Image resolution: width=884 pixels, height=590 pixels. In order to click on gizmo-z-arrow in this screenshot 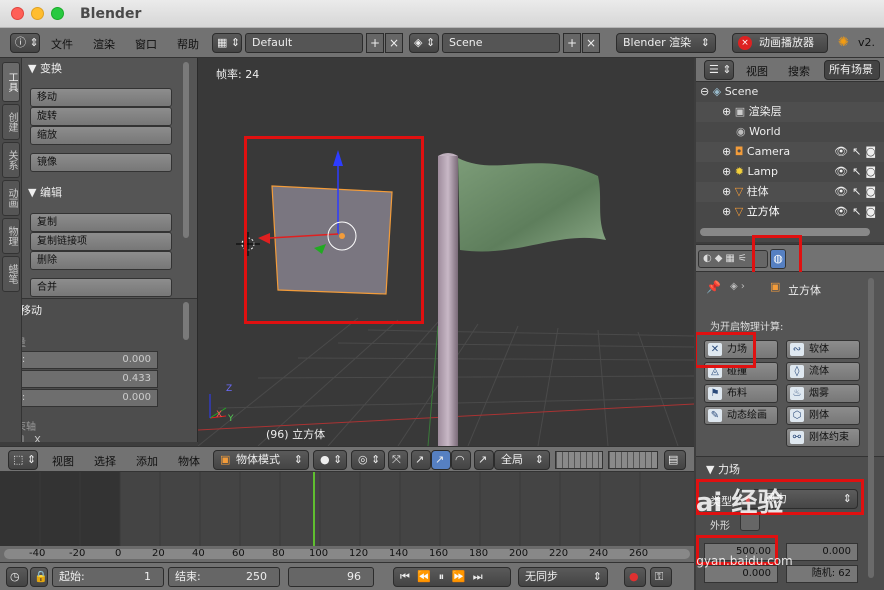, I will do `click(338, 158)`.